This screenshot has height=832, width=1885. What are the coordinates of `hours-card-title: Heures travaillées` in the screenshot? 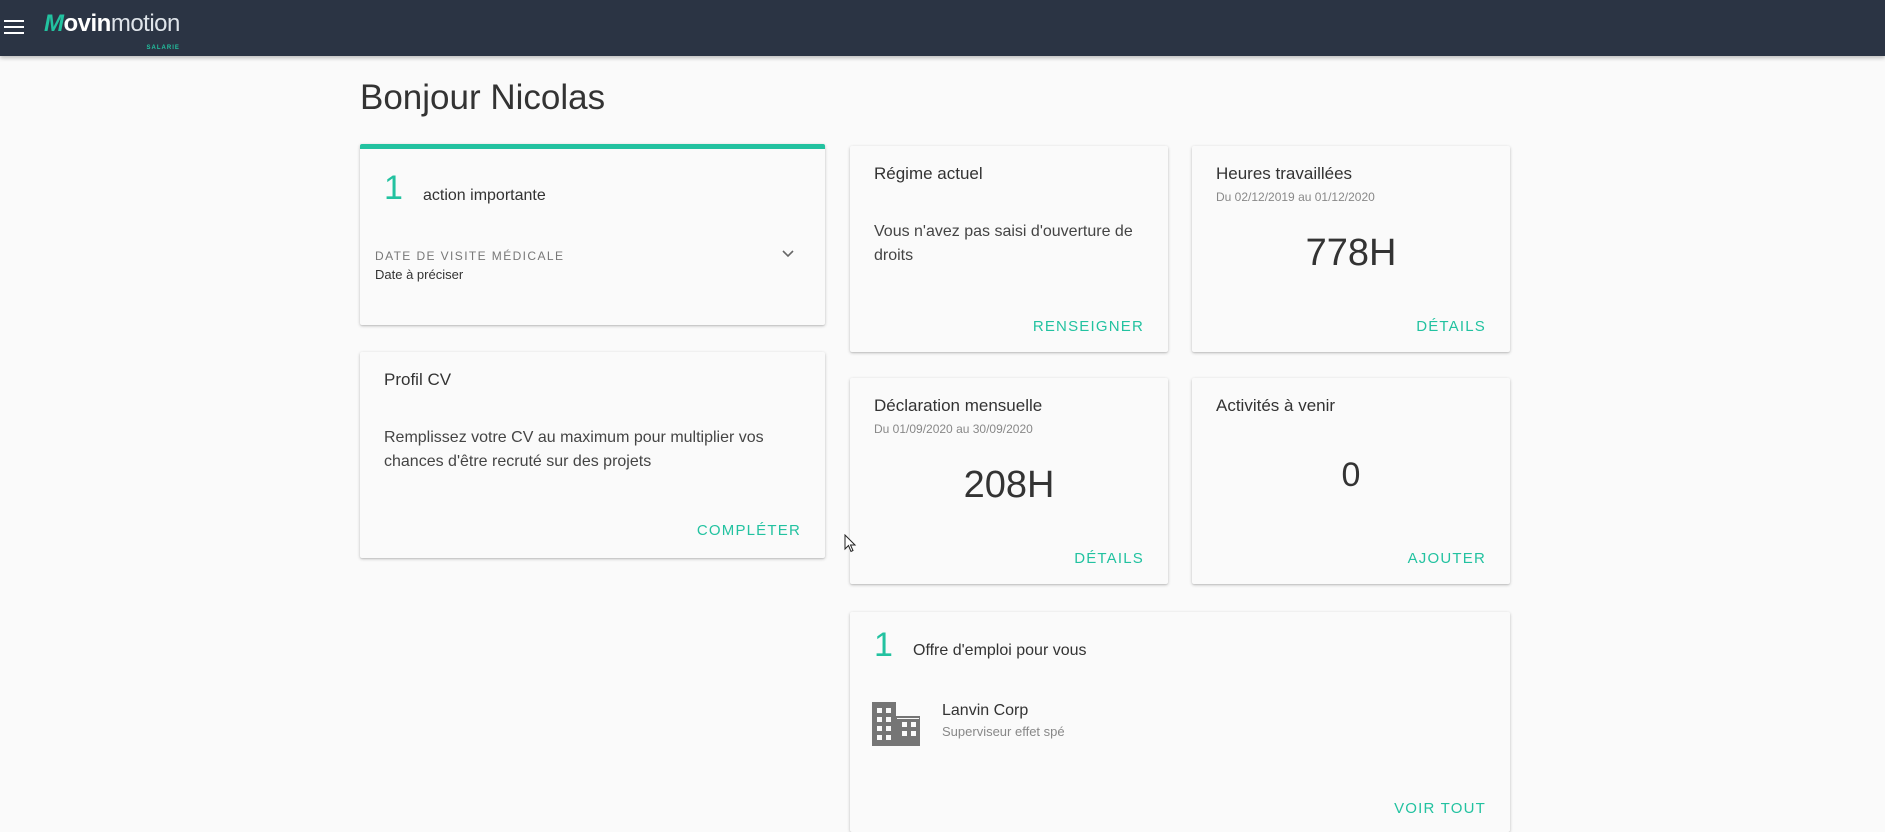 It's located at (1284, 173).